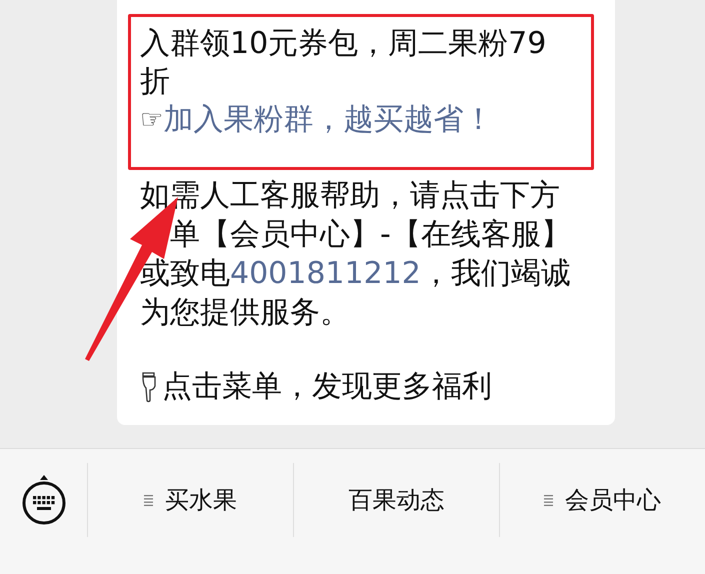 Image resolution: width=705 pixels, height=574 pixels. What do you see at coordinates (602, 500) in the screenshot?
I see `menu-item: 会员中心` at bounding box center [602, 500].